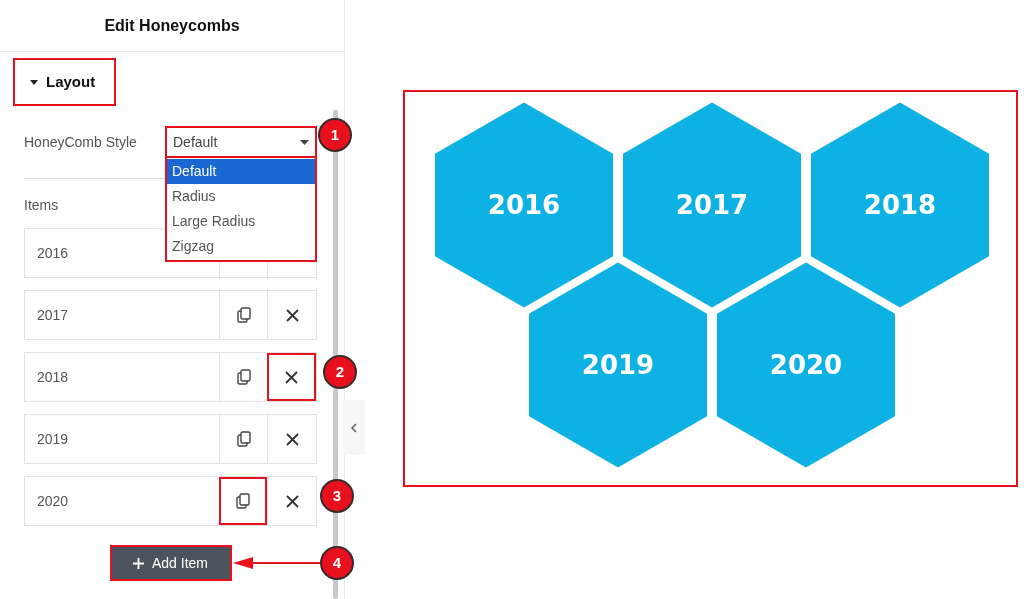 The height and width of the screenshot is (599, 1024). Describe the element at coordinates (900, 205) in the screenshot. I see `honeycomb-cell: 2018` at that location.